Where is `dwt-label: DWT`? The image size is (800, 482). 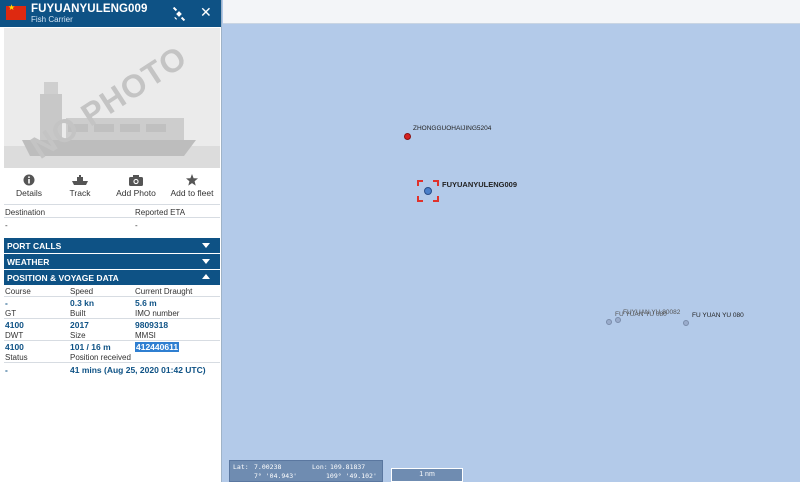 dwt-label: DWT is located at coordinates (14, 335).